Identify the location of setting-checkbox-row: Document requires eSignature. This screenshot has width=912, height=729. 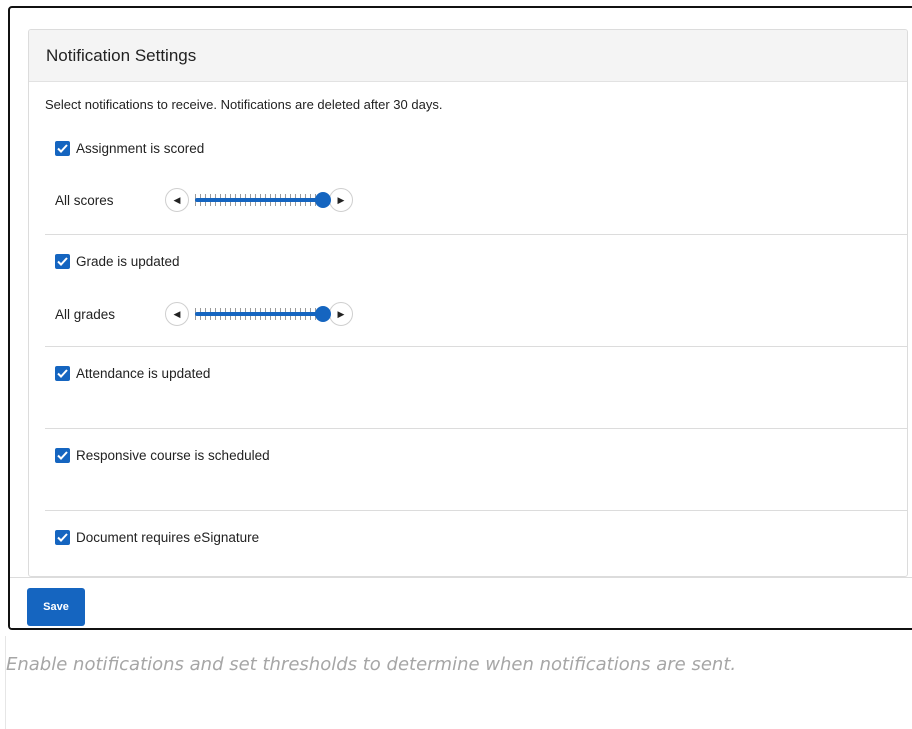
(157, 537).